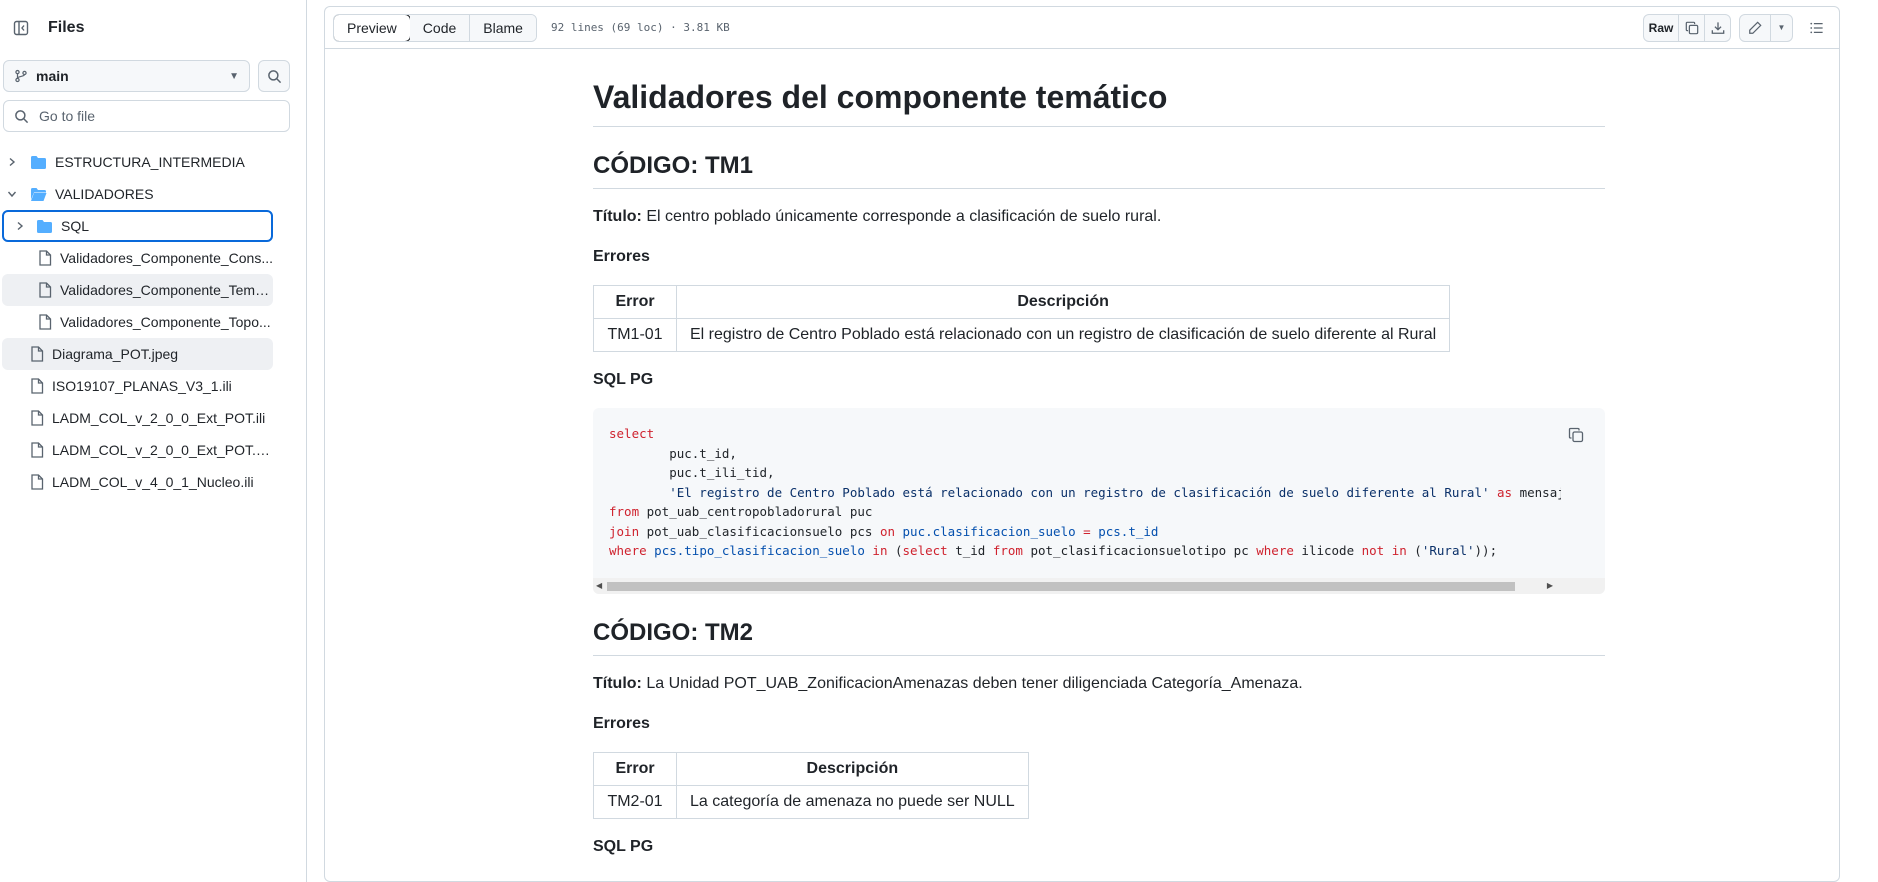  I want to click on sql-label-tm1: SQL PG, so click(623, 379).